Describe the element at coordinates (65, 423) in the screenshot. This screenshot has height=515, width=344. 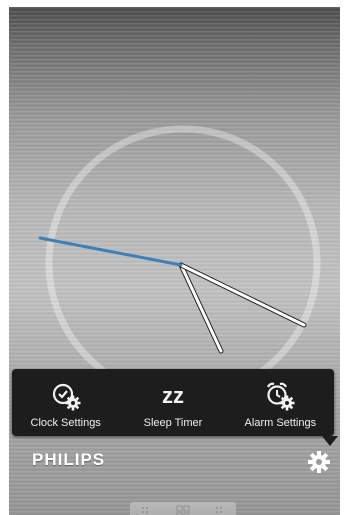
I see `clock-settings-label: Clock Settings` at that location.